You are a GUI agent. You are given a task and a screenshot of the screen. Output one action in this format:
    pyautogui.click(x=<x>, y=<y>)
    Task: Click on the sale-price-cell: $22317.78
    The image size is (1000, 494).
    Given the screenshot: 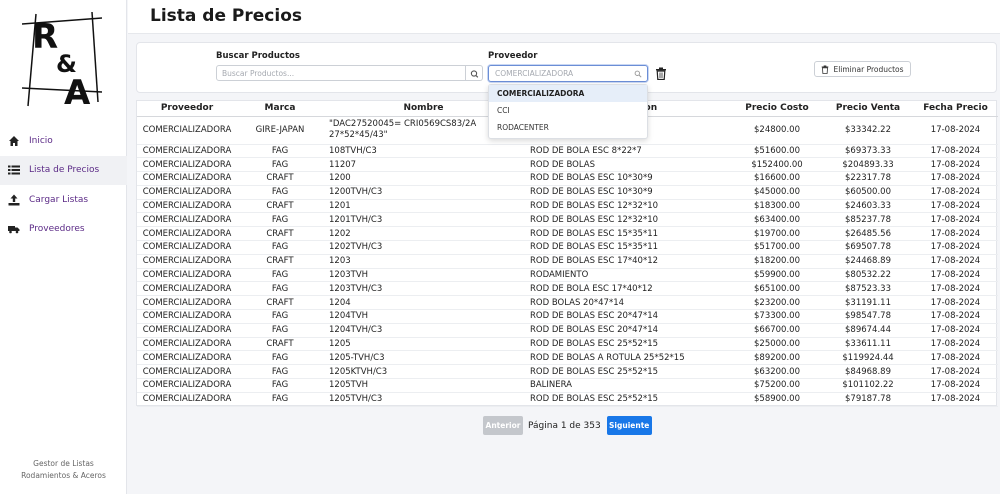 What is the action you would take?
    pyautogui.click(x=868, y=178)
    